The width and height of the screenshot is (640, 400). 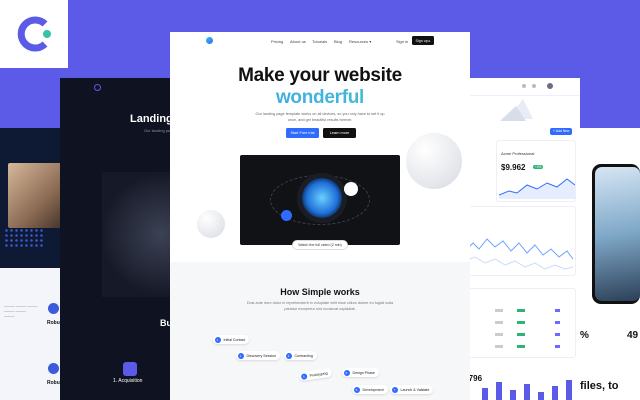 I want to click on start-trial-button: Start Free trial, so click(x=302, y=133).